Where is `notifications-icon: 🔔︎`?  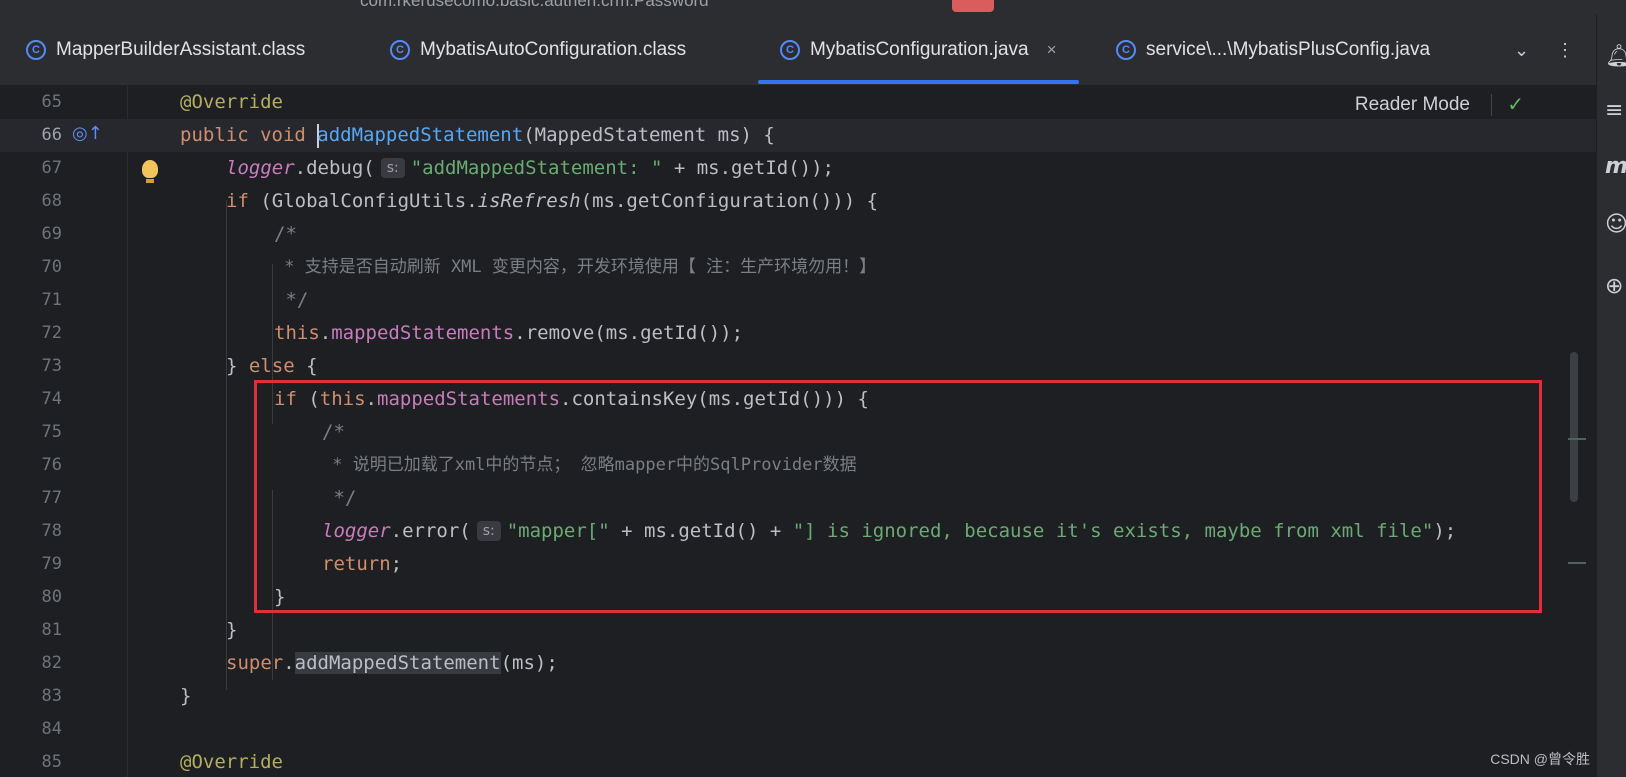
notifications-icon: 🔔︎ is located at coordinates (1615, 56).